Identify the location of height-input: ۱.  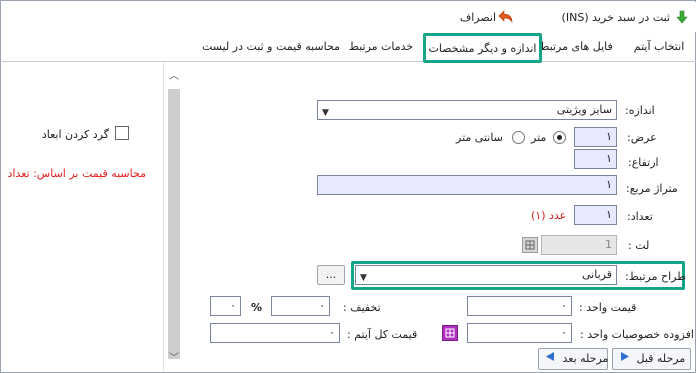
(595, 159).